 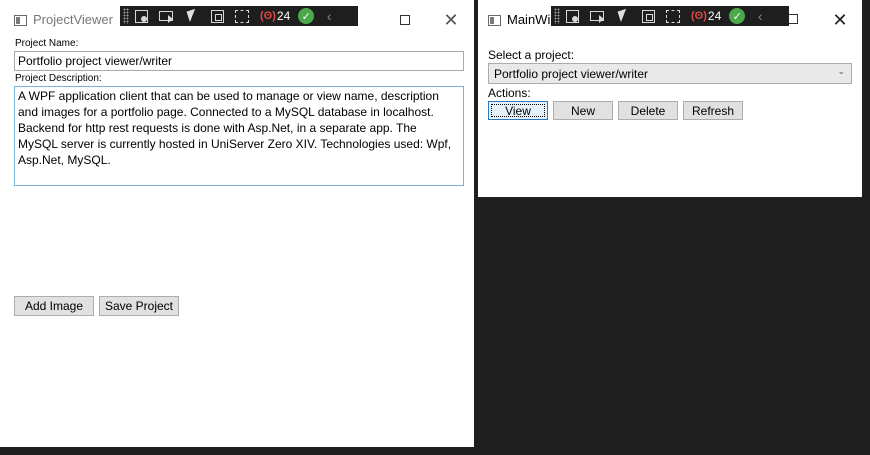 I want to click on view-button: View, so click(x=518, y=110).